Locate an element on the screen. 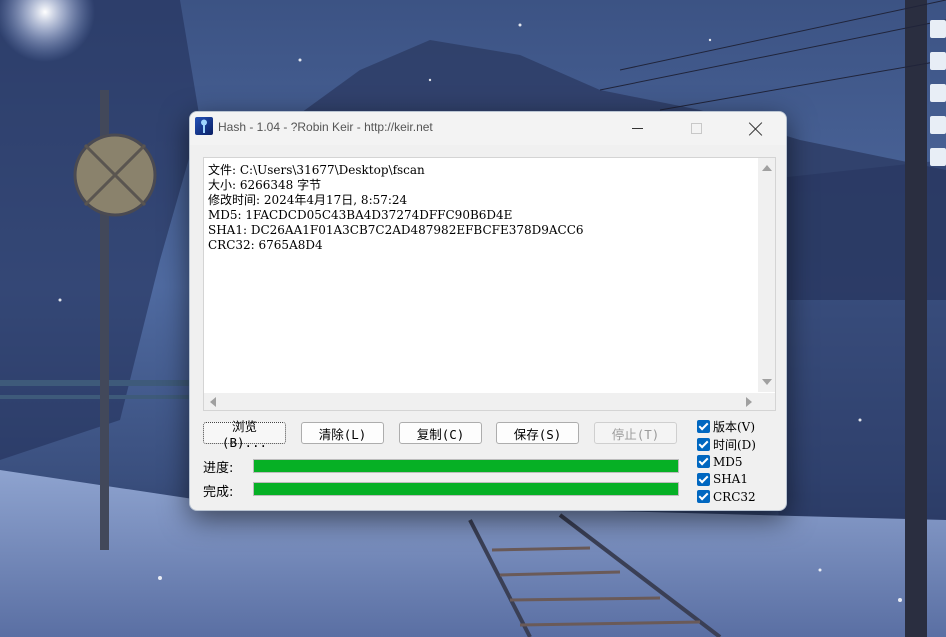 Image resolution: width=946 pixels, height=637 pixels. scroll-left-icon is located at coordinates (213, 402).